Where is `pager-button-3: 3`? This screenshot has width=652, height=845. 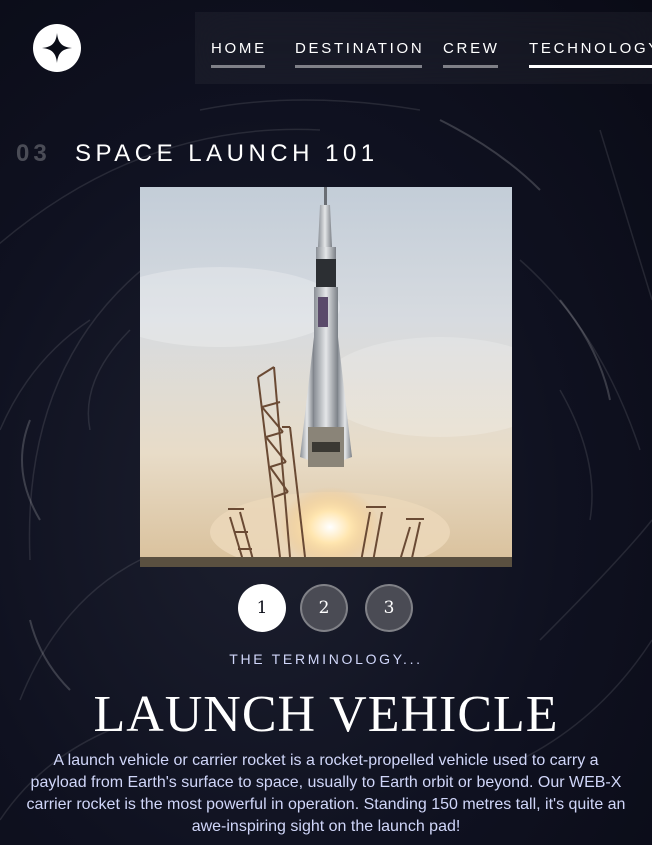 pager-button-3: 3 is located at coordinates (389, 608).